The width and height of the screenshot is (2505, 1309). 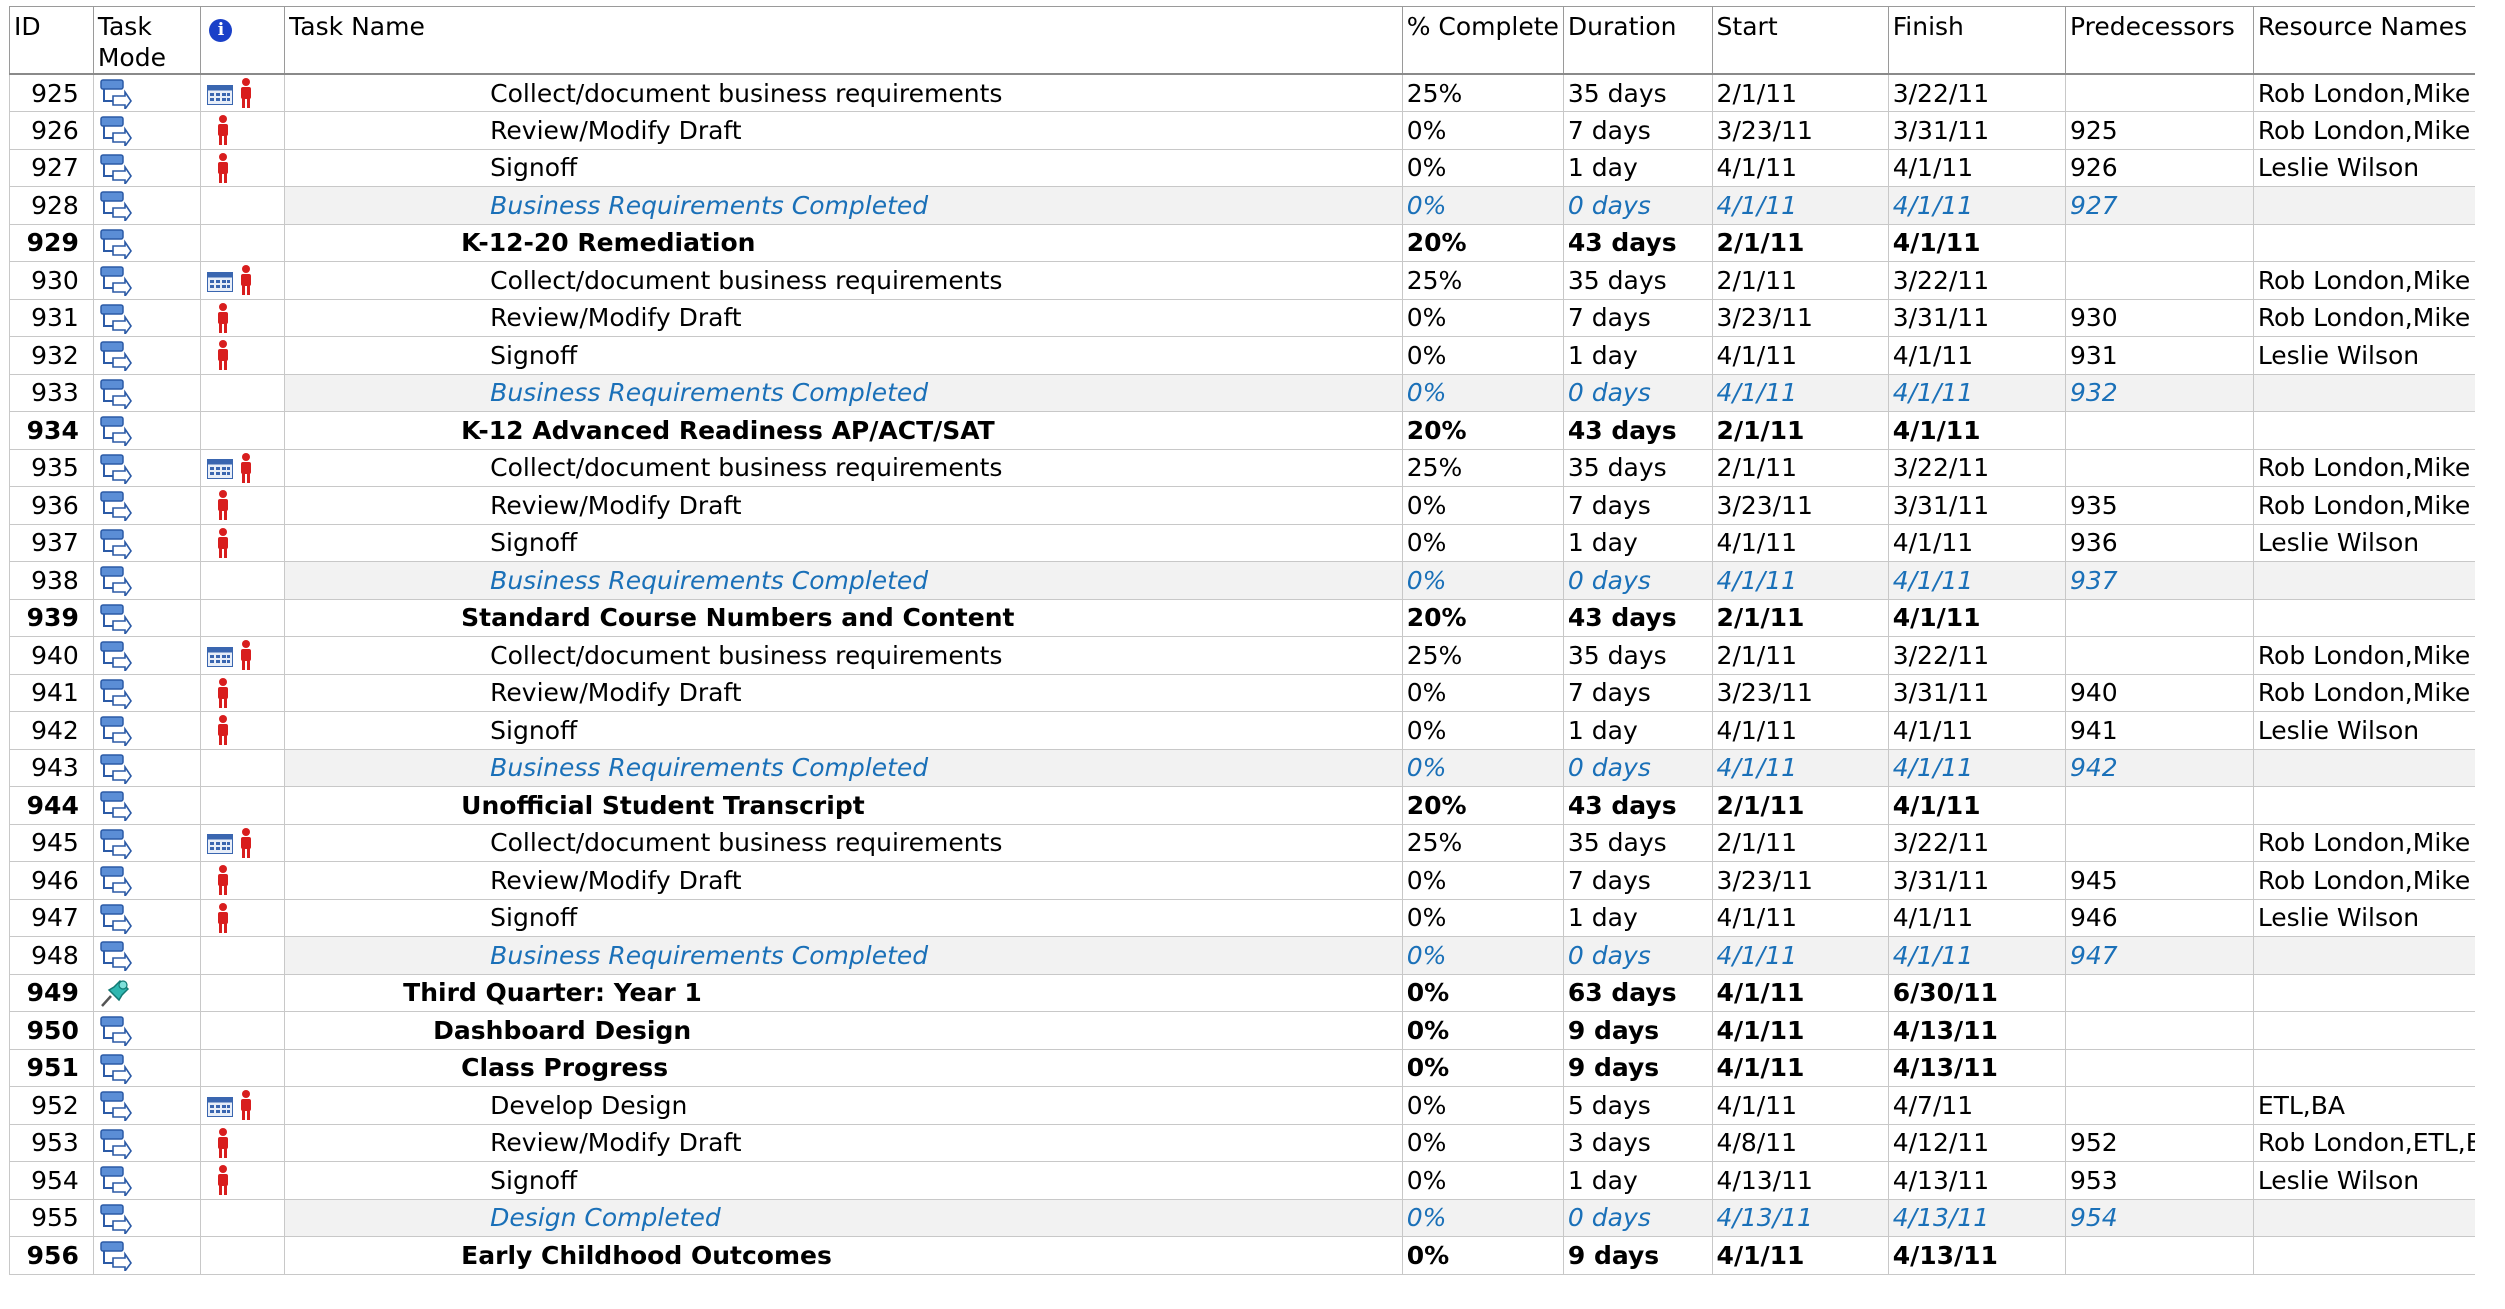 What do you see at coordinates (1976, 1105) in the screenshot?
I see `finish-date: 4/7/11` at bounding box center [1976, 1105].